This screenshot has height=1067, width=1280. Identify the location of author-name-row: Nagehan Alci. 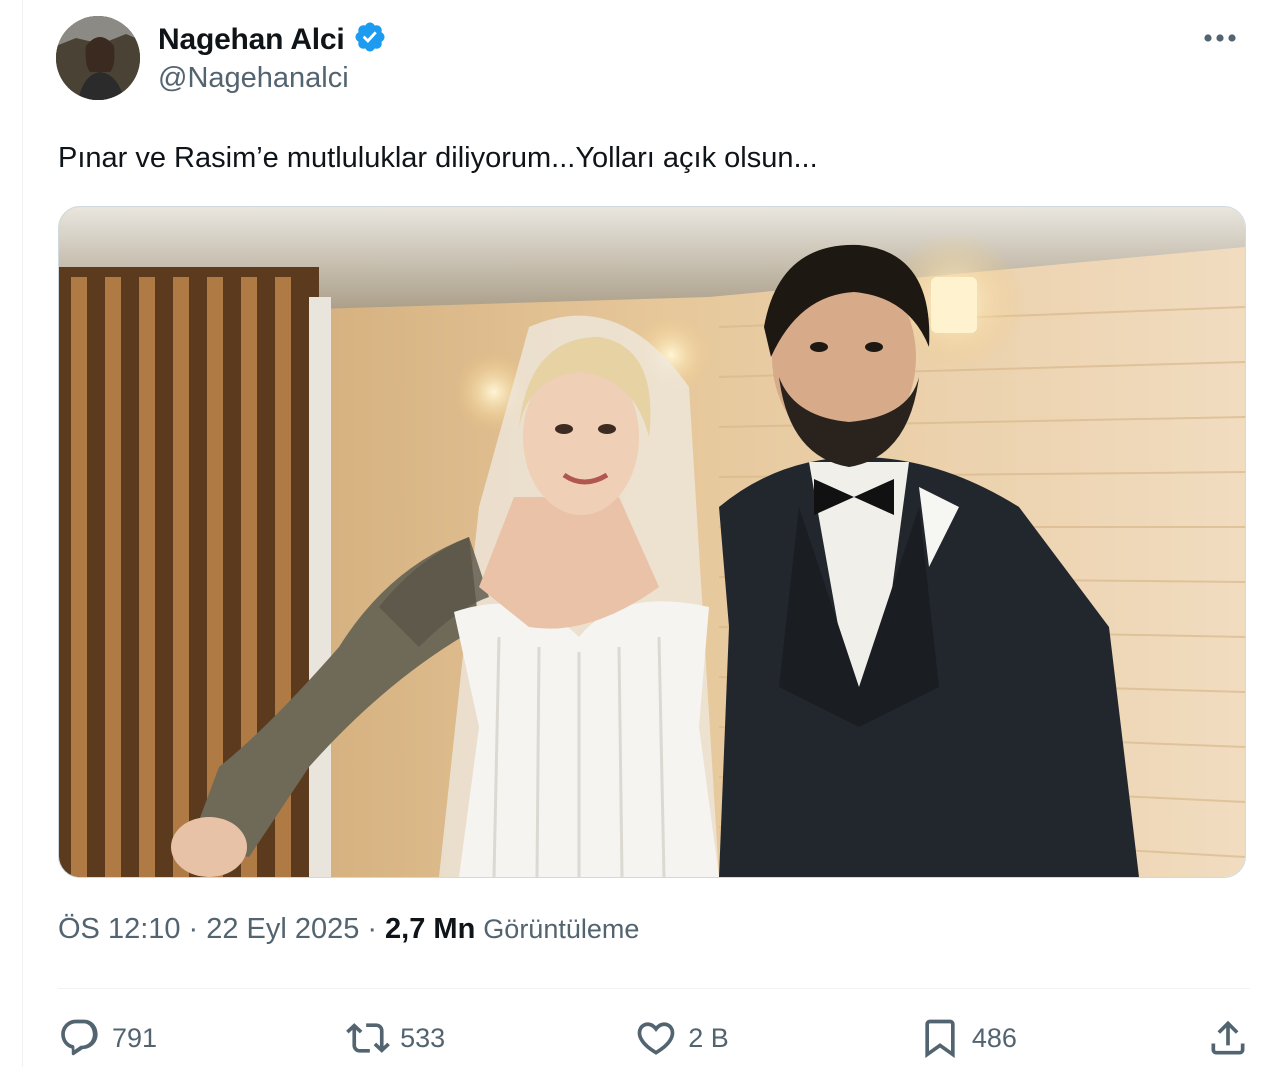
(272, 39).